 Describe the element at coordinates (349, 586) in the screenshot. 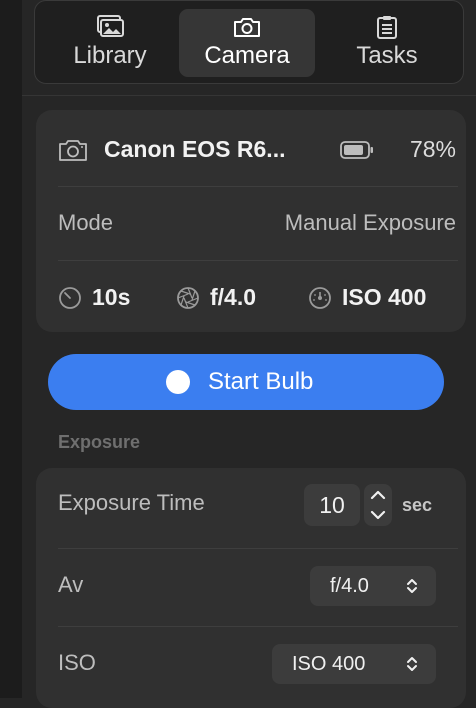

I see `av-select-value: f/4.0` at that location.